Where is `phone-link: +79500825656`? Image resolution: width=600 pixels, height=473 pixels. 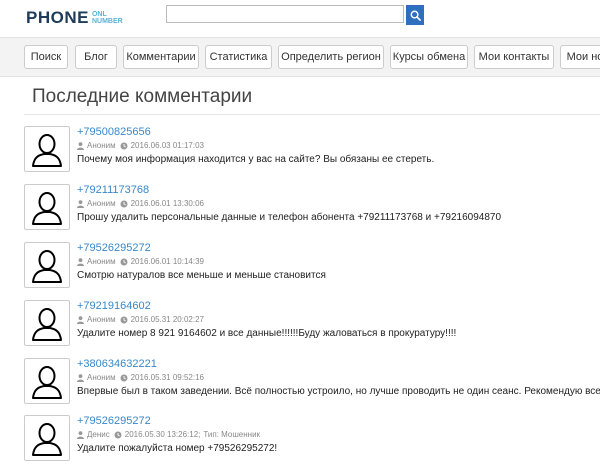 phone-link: +79500825656 is located at coordinates (114, 132).